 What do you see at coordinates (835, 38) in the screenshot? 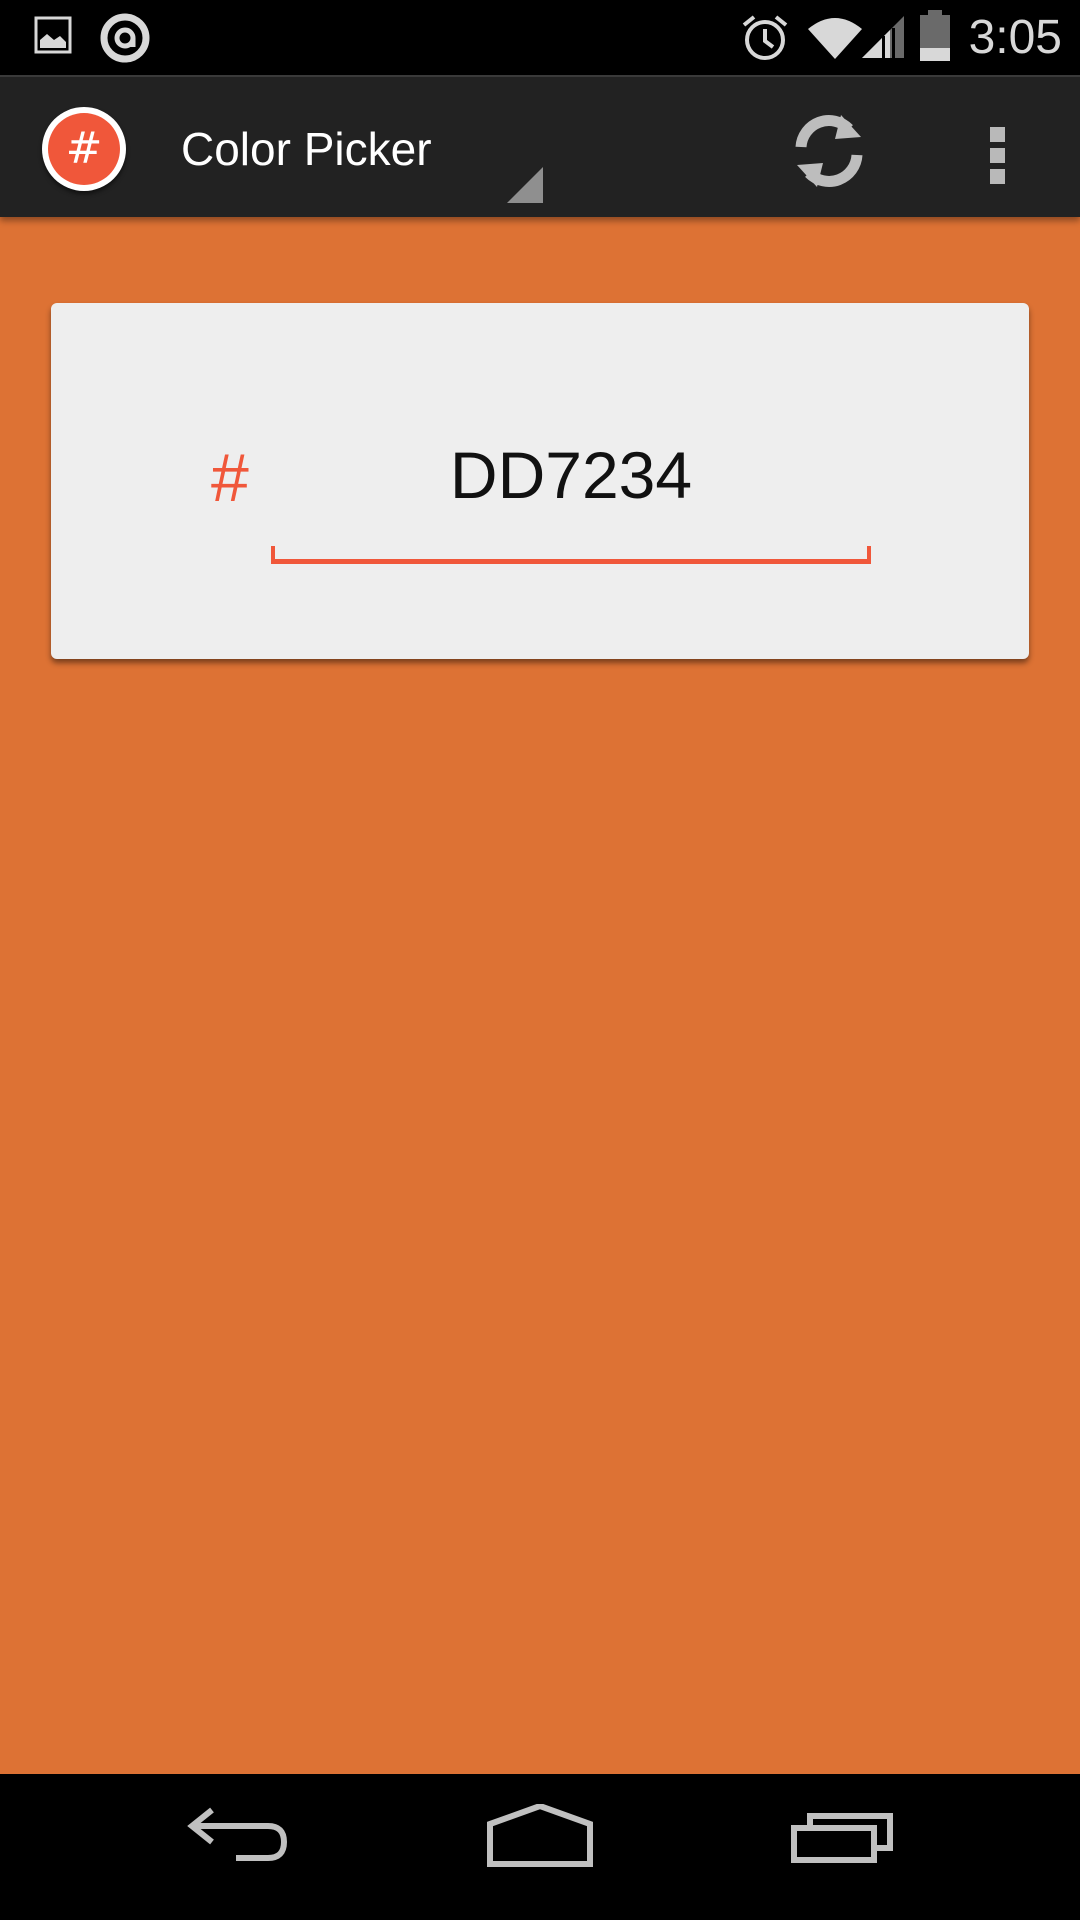
I see `wifi-icon` at bounding box center [835, 38].